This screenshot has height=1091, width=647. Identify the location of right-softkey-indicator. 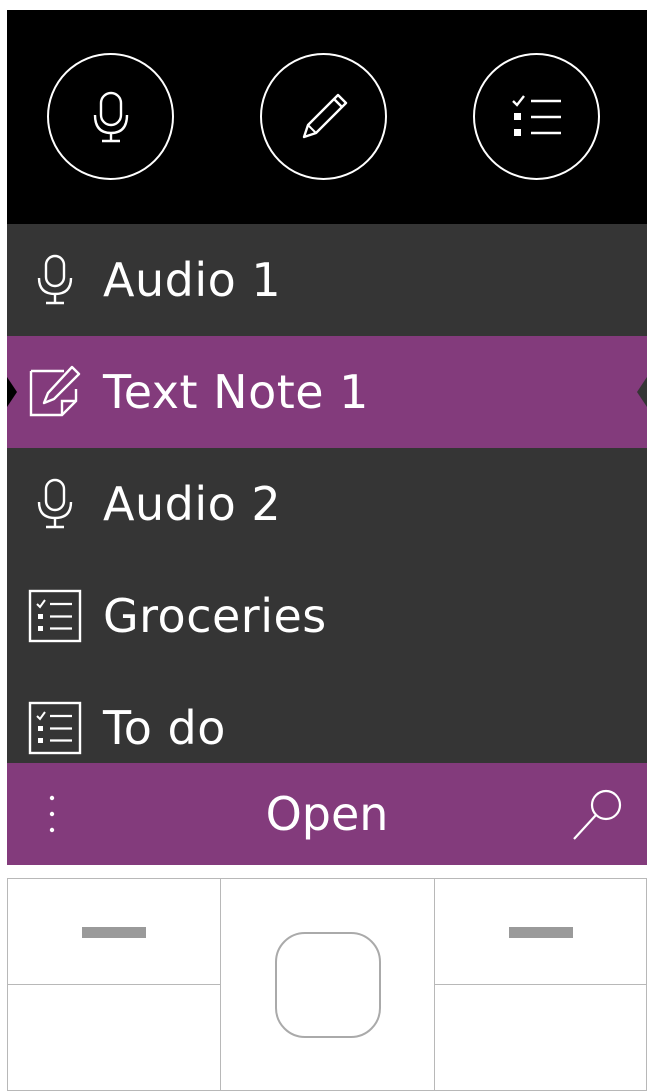
(541, 932).